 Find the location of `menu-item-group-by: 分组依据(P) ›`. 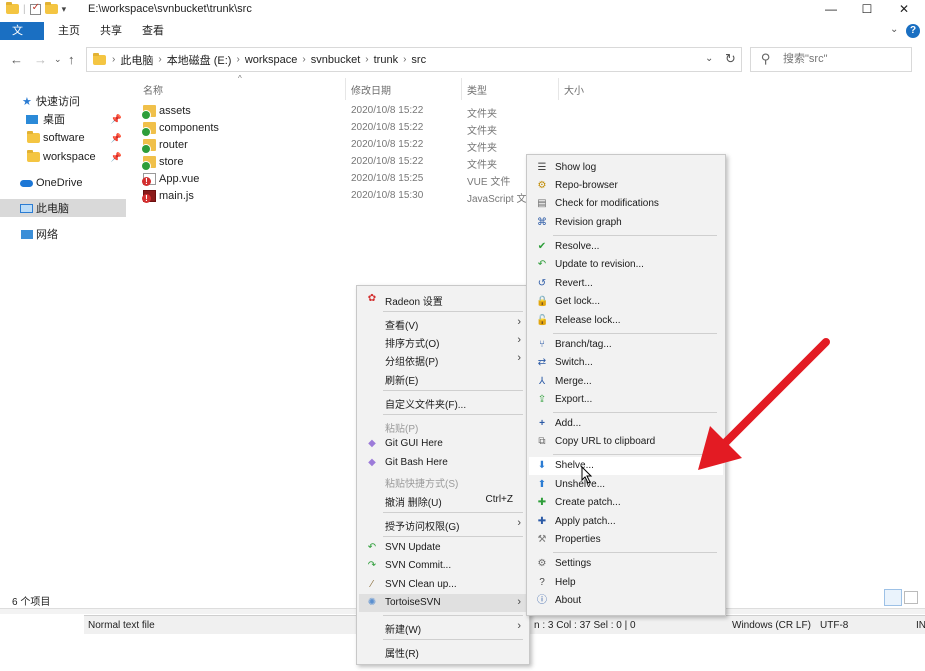

menu-item-group-by: 分组依据(P) › is located at coordinates (443, 359).